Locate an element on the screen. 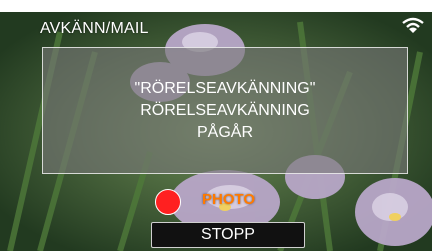 The width and height of the screenshot is (432, 251). message-line: "RÖRELSEAVKÄNNING" is located at coordinates (225, 88).